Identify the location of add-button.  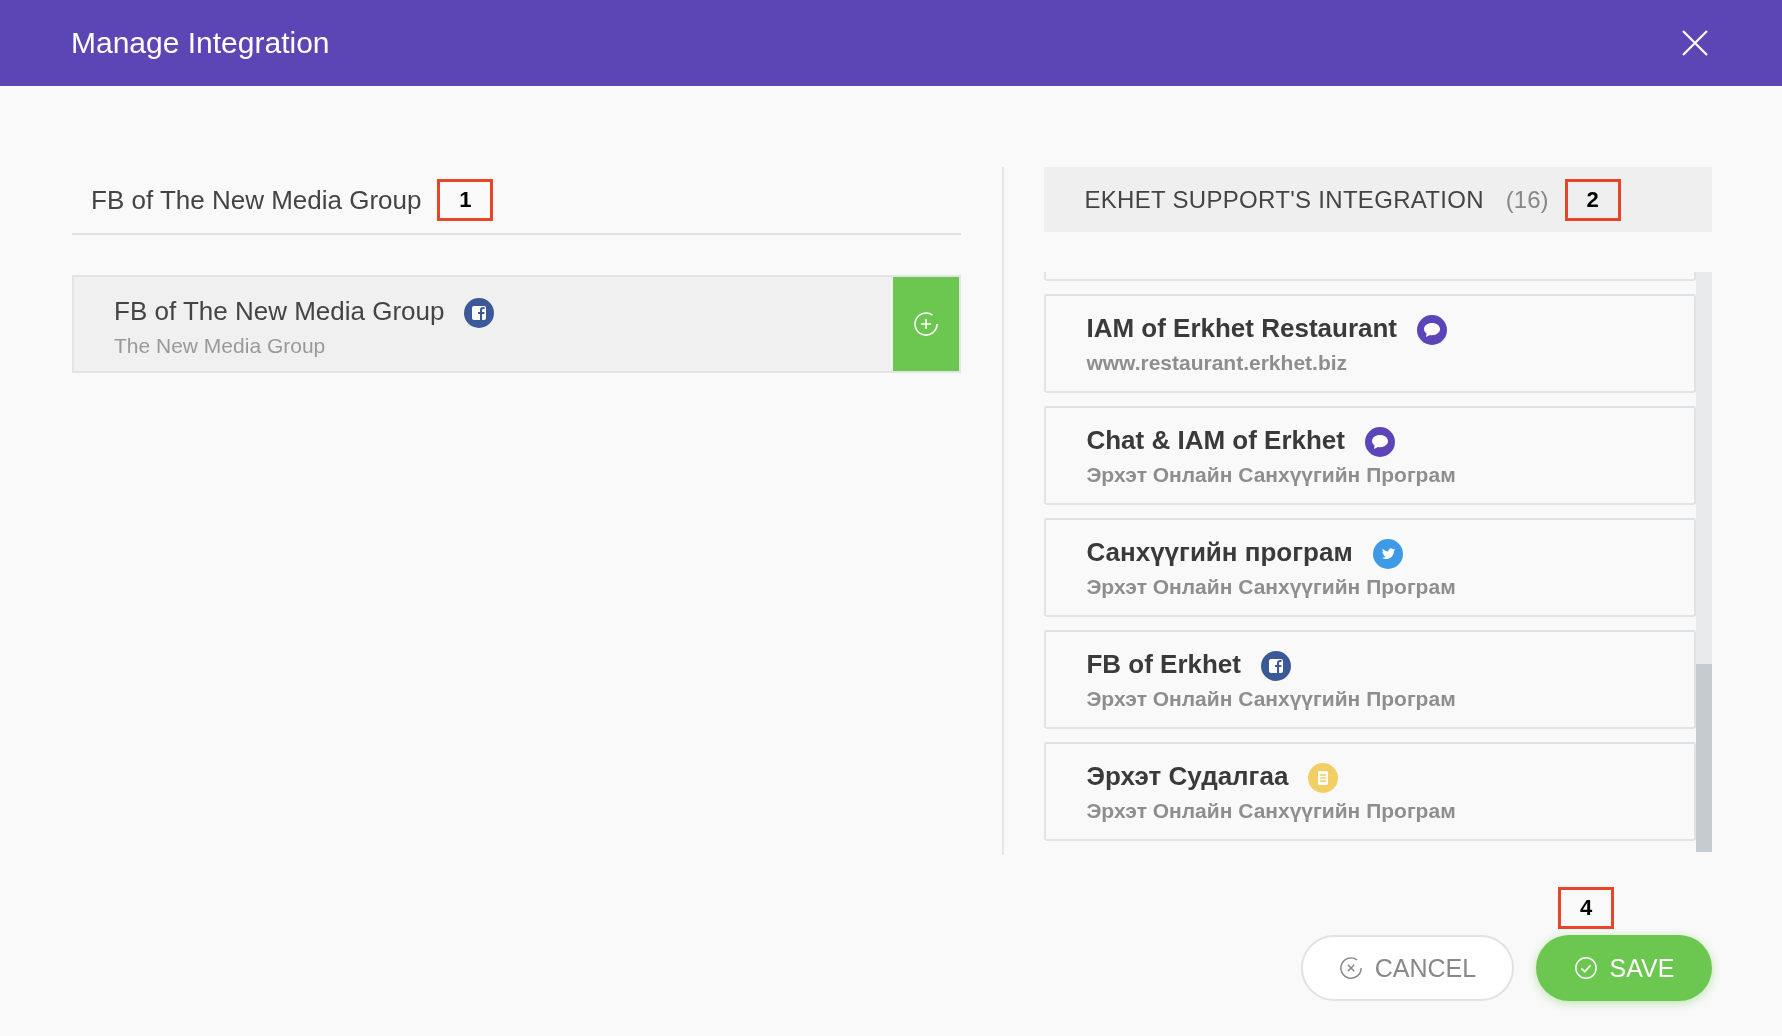
(926, 324).